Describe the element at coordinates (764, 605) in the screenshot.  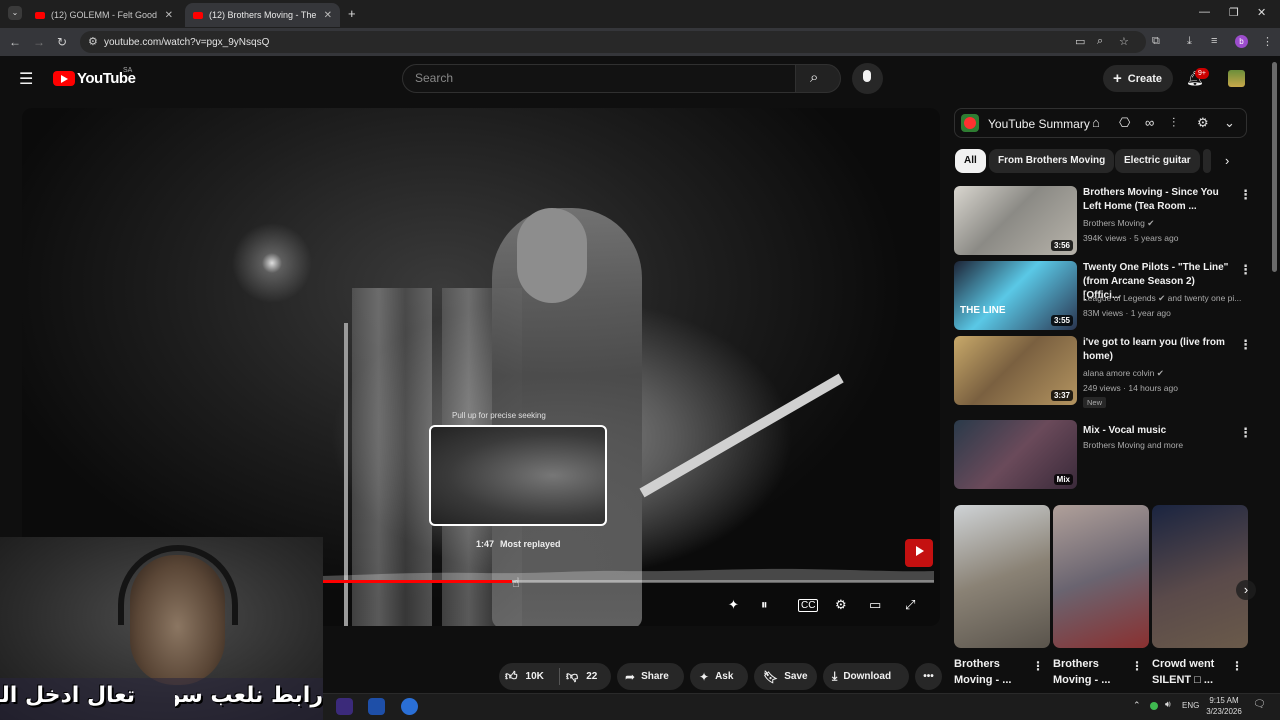
I see `pause-toggle-icon: ⏸` at that location.